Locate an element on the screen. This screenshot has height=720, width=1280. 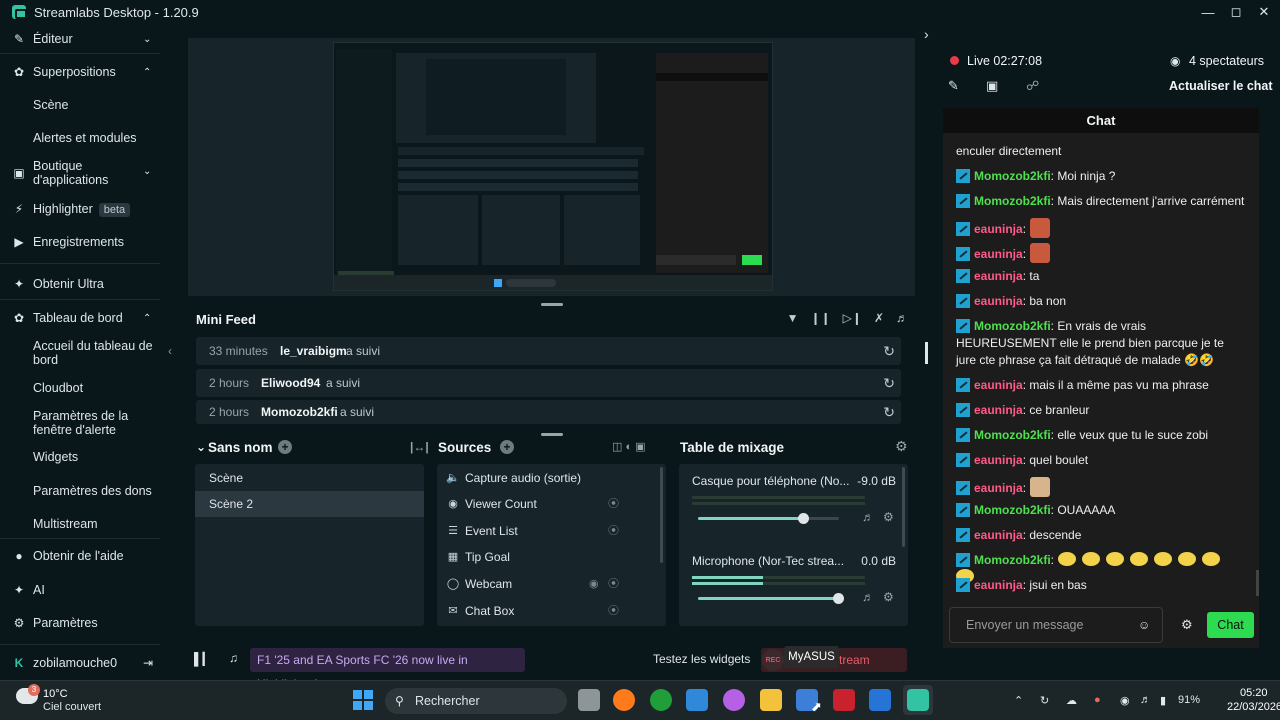
scene-transitions-icon: |↔| is located at coordinates (419, 447).